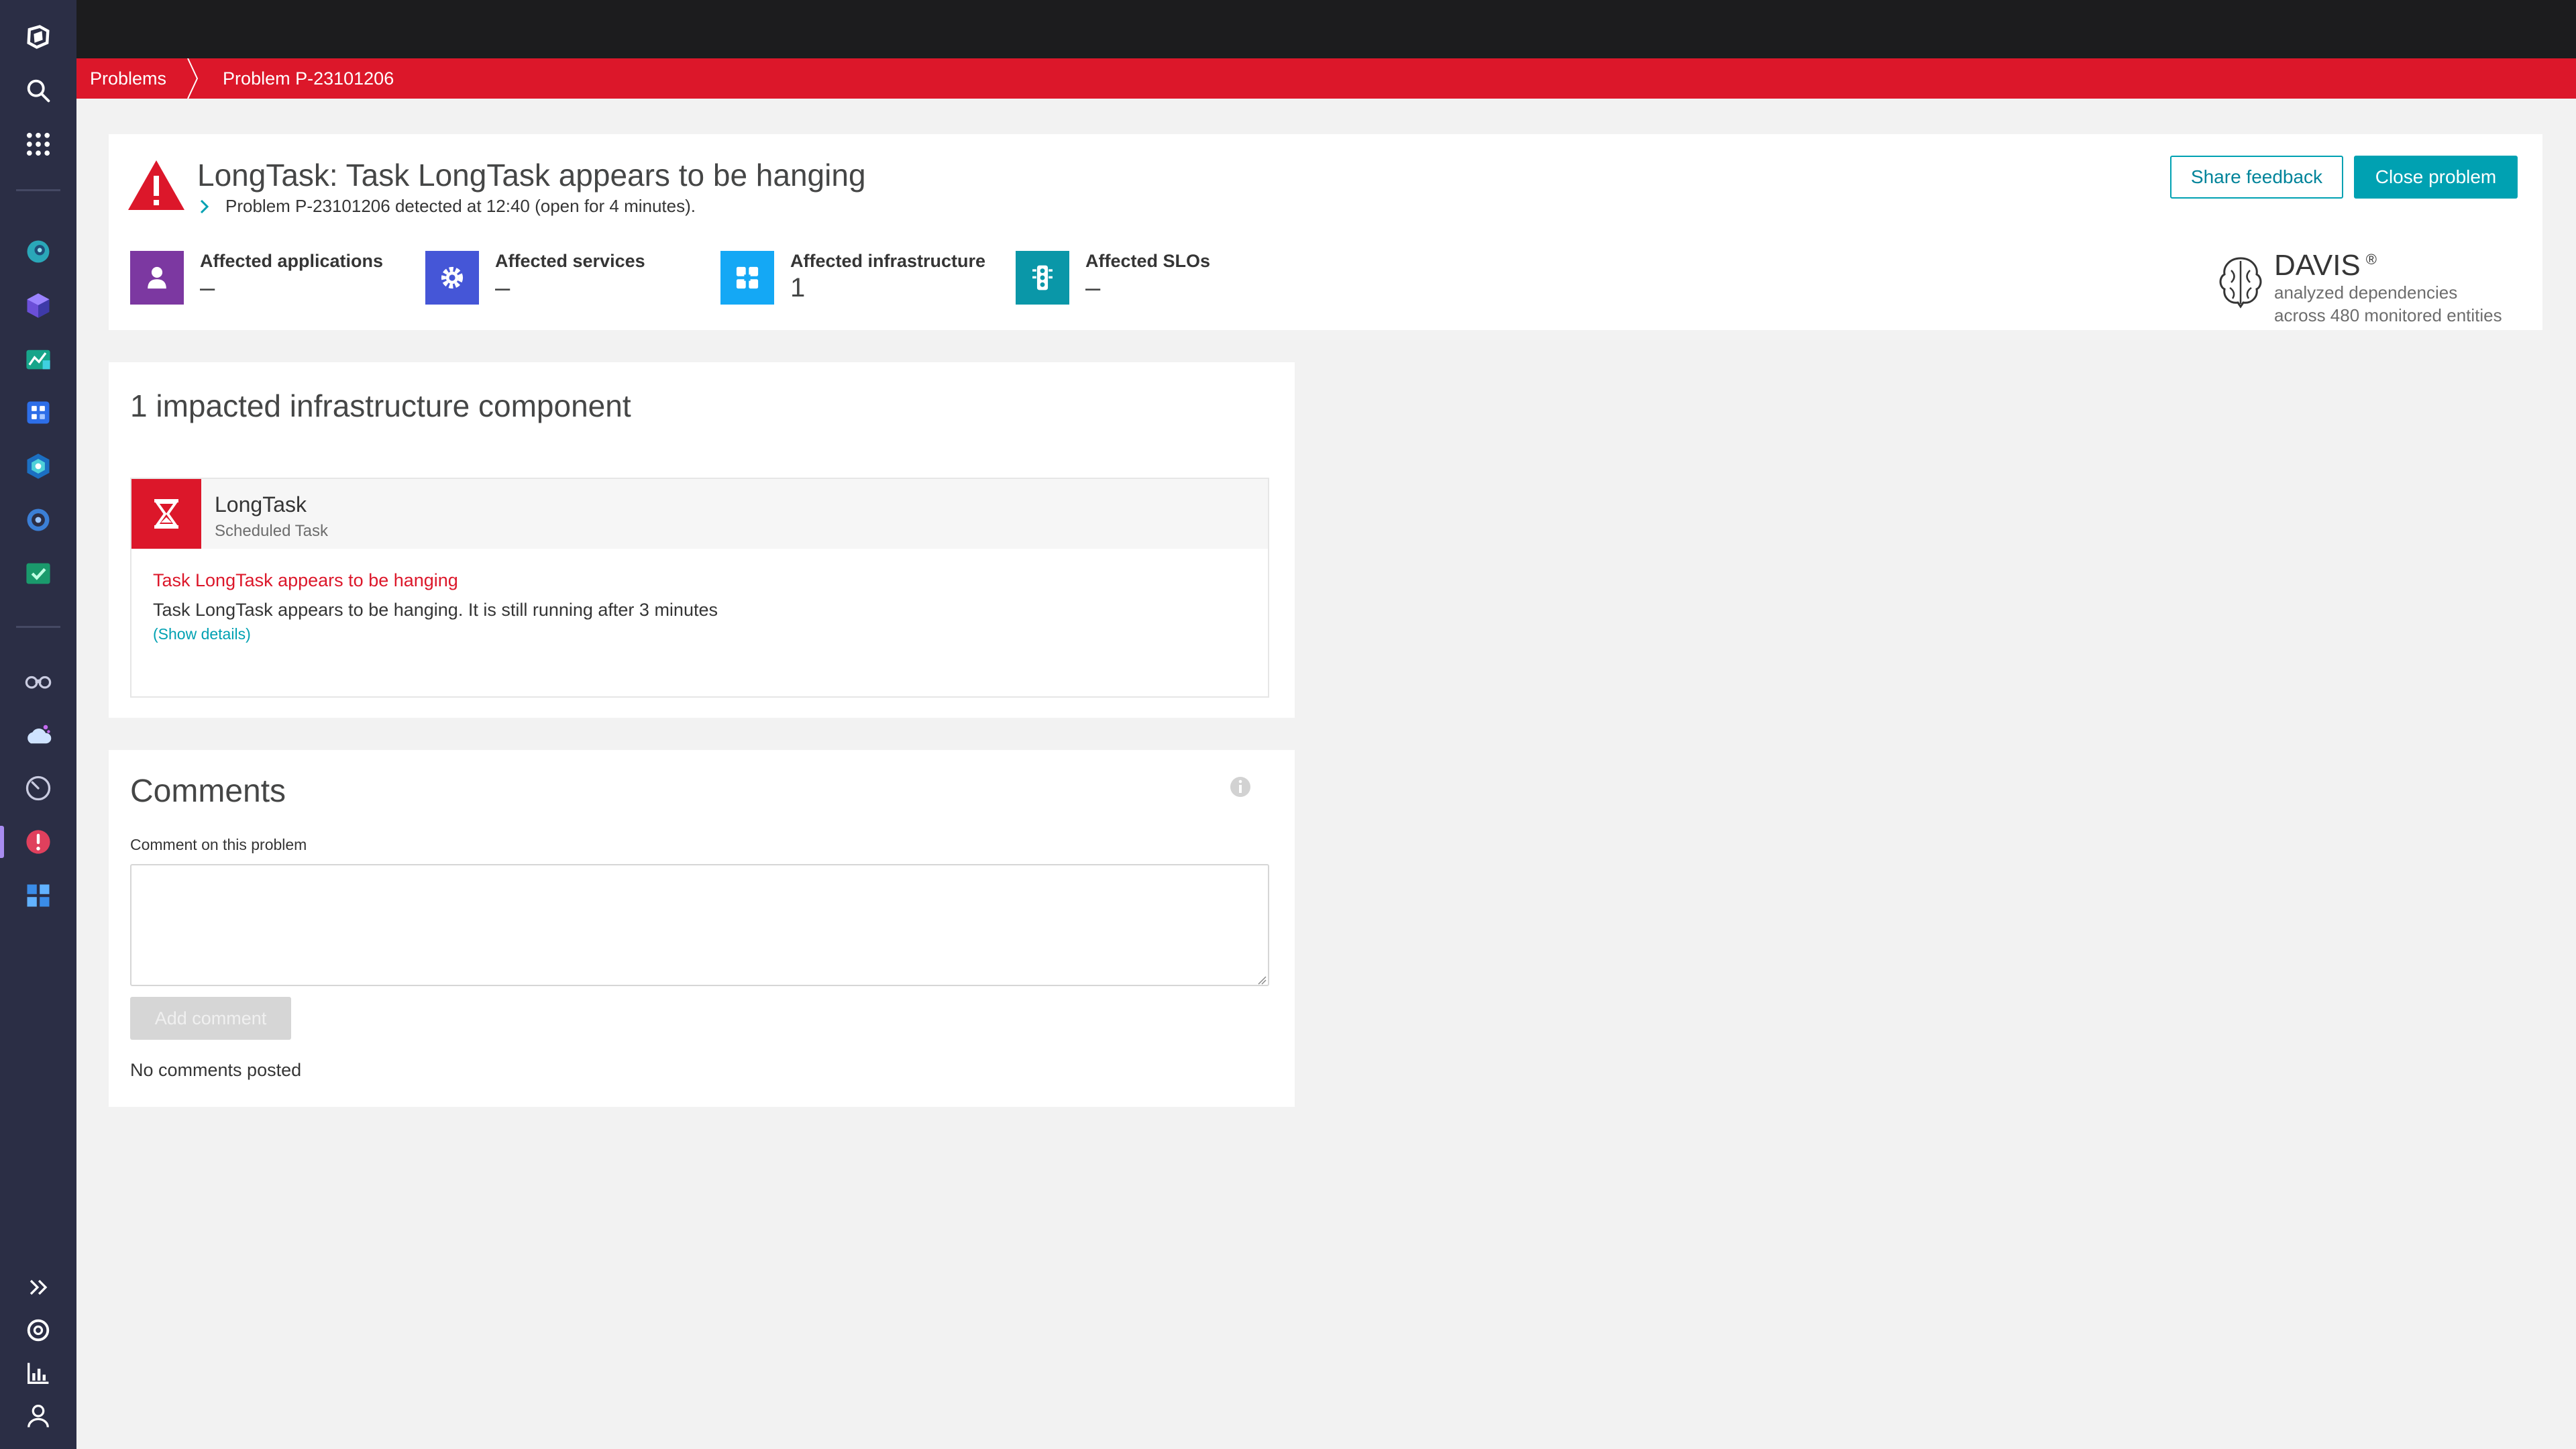 The image size is (2576, 1449). What do you see at coordinates (38, 90) in the screenshot?
I see `search-icon` at bounding box center [38, 90].